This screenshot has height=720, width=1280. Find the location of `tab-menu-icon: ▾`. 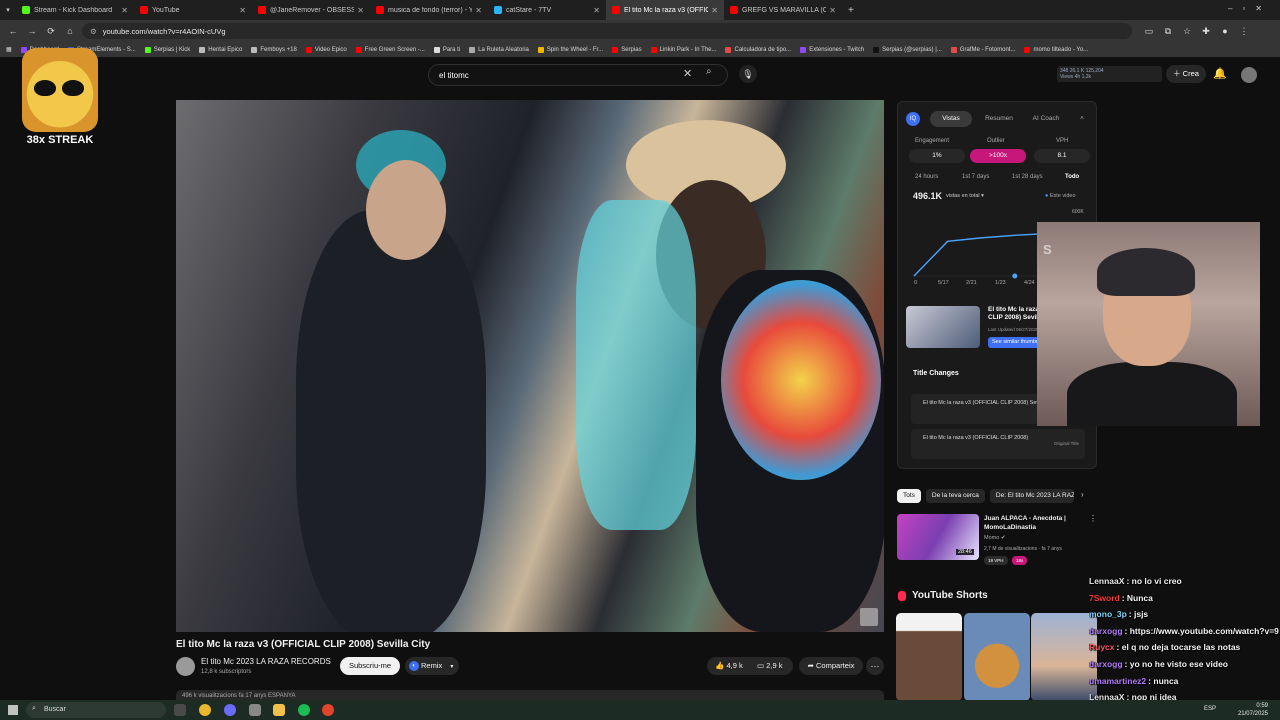

tab-menu-icon: ▾ is located at coordinates (8, 10).